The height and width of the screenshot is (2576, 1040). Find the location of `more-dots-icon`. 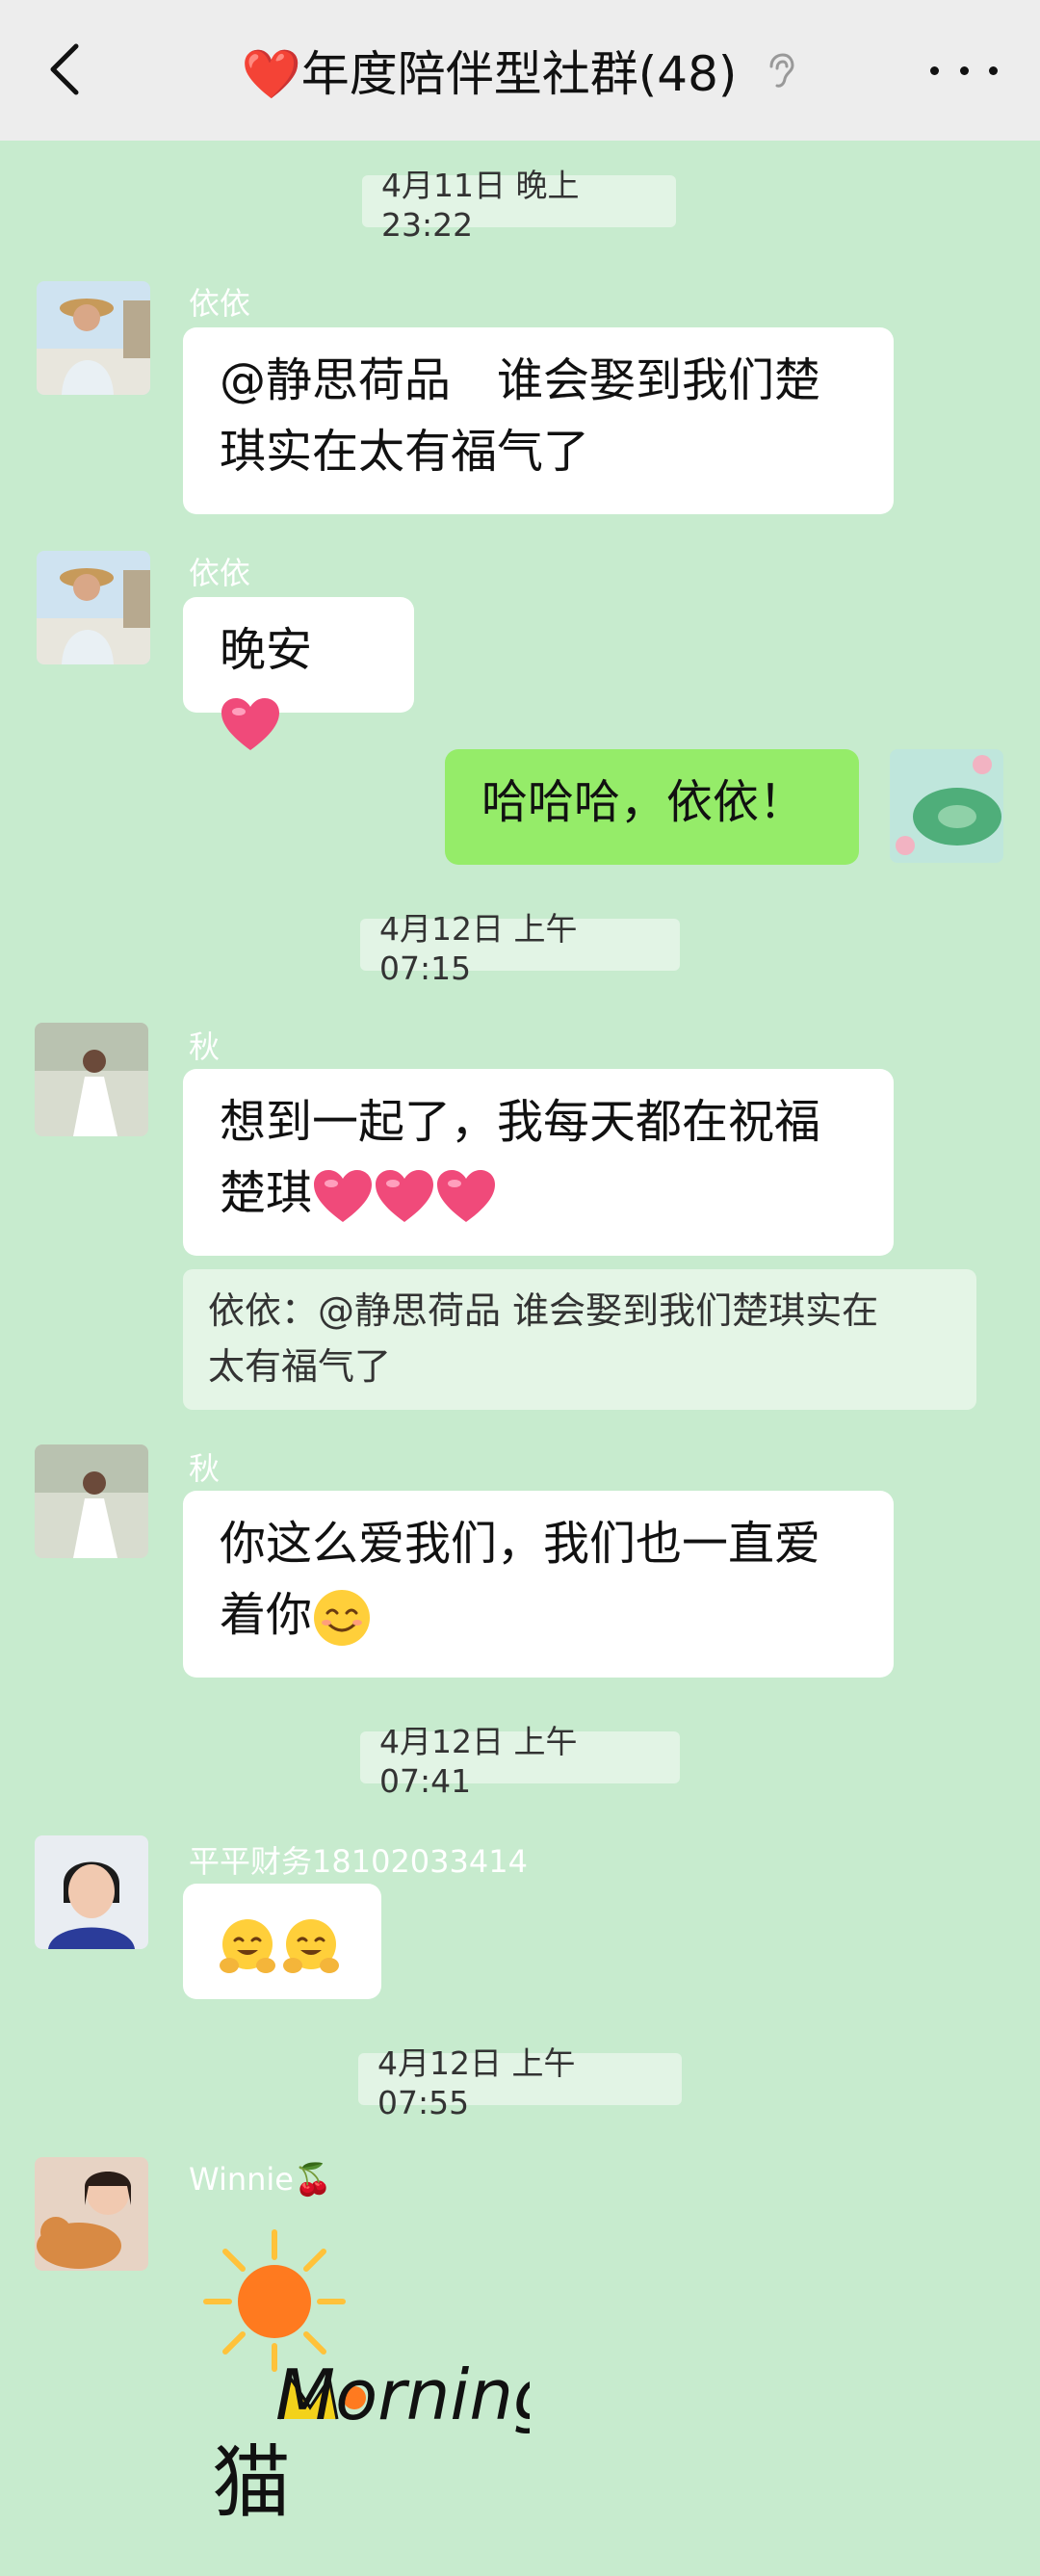

more-dots-icon is located at coordinates (934, 70).